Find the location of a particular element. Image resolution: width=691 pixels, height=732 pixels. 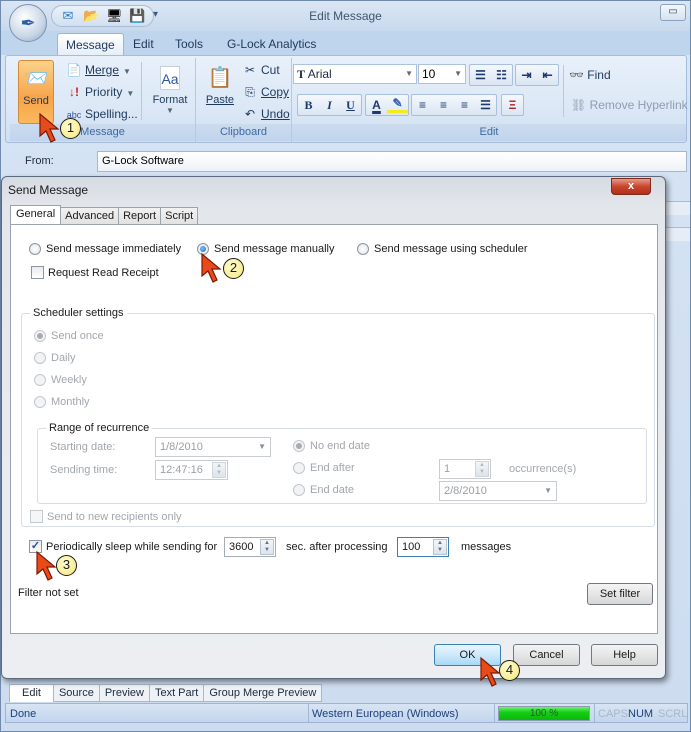

send-using-scheduler-radio: Send message using scheduler is located at coordinates (442, 249).